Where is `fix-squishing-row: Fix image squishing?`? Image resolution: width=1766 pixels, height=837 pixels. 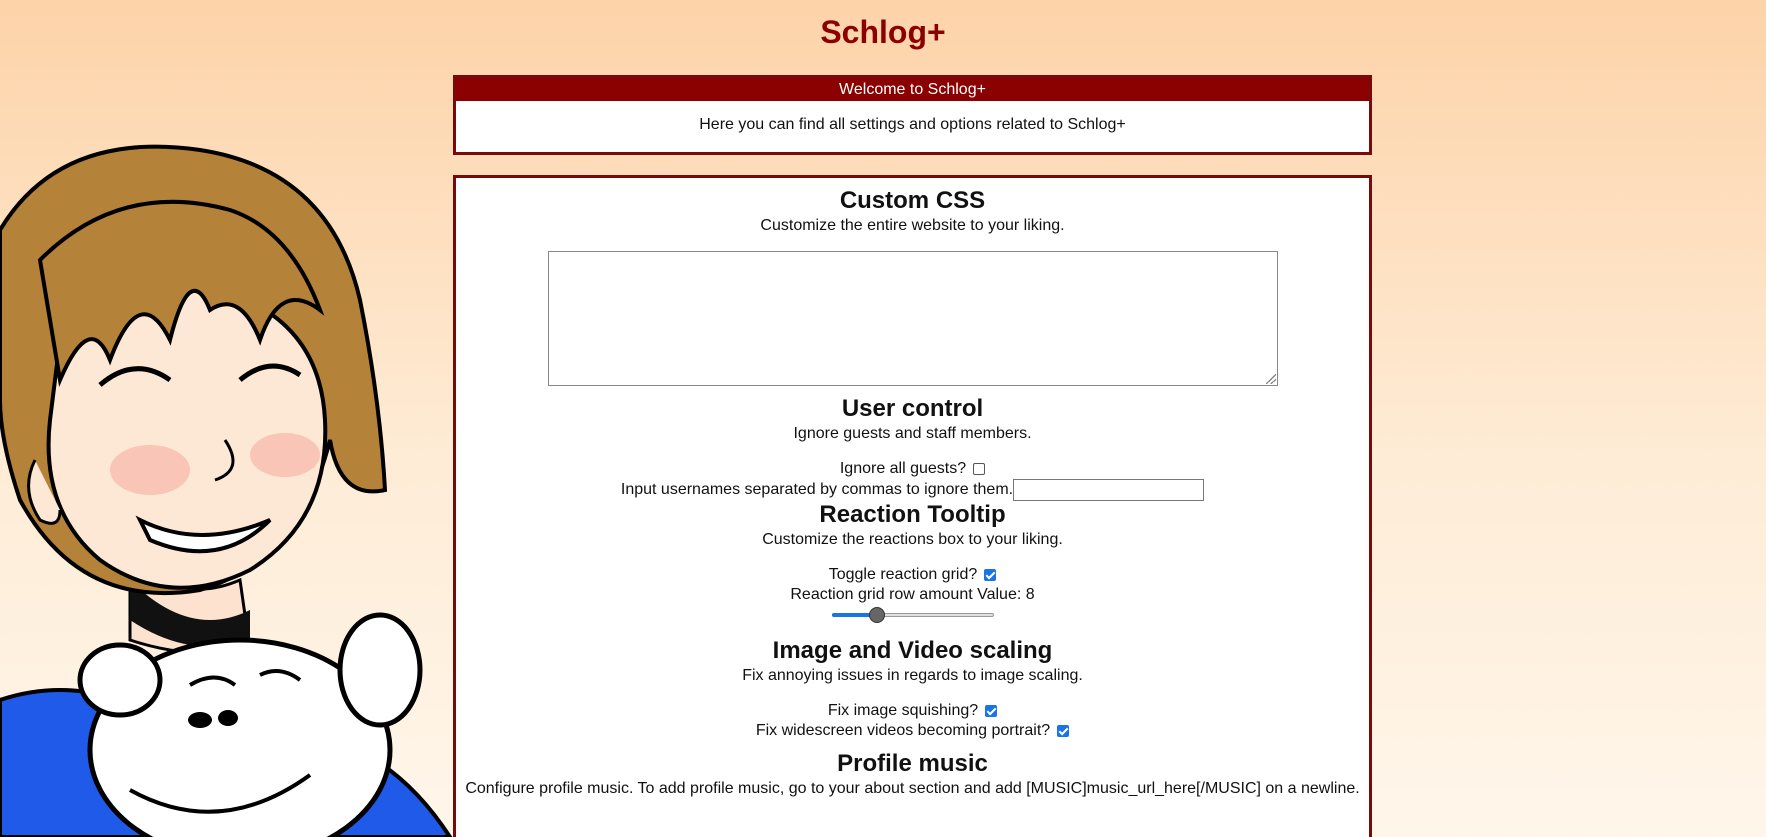
fix-squishing-row: Fix image squishing? is located at coordinates (912, 711).